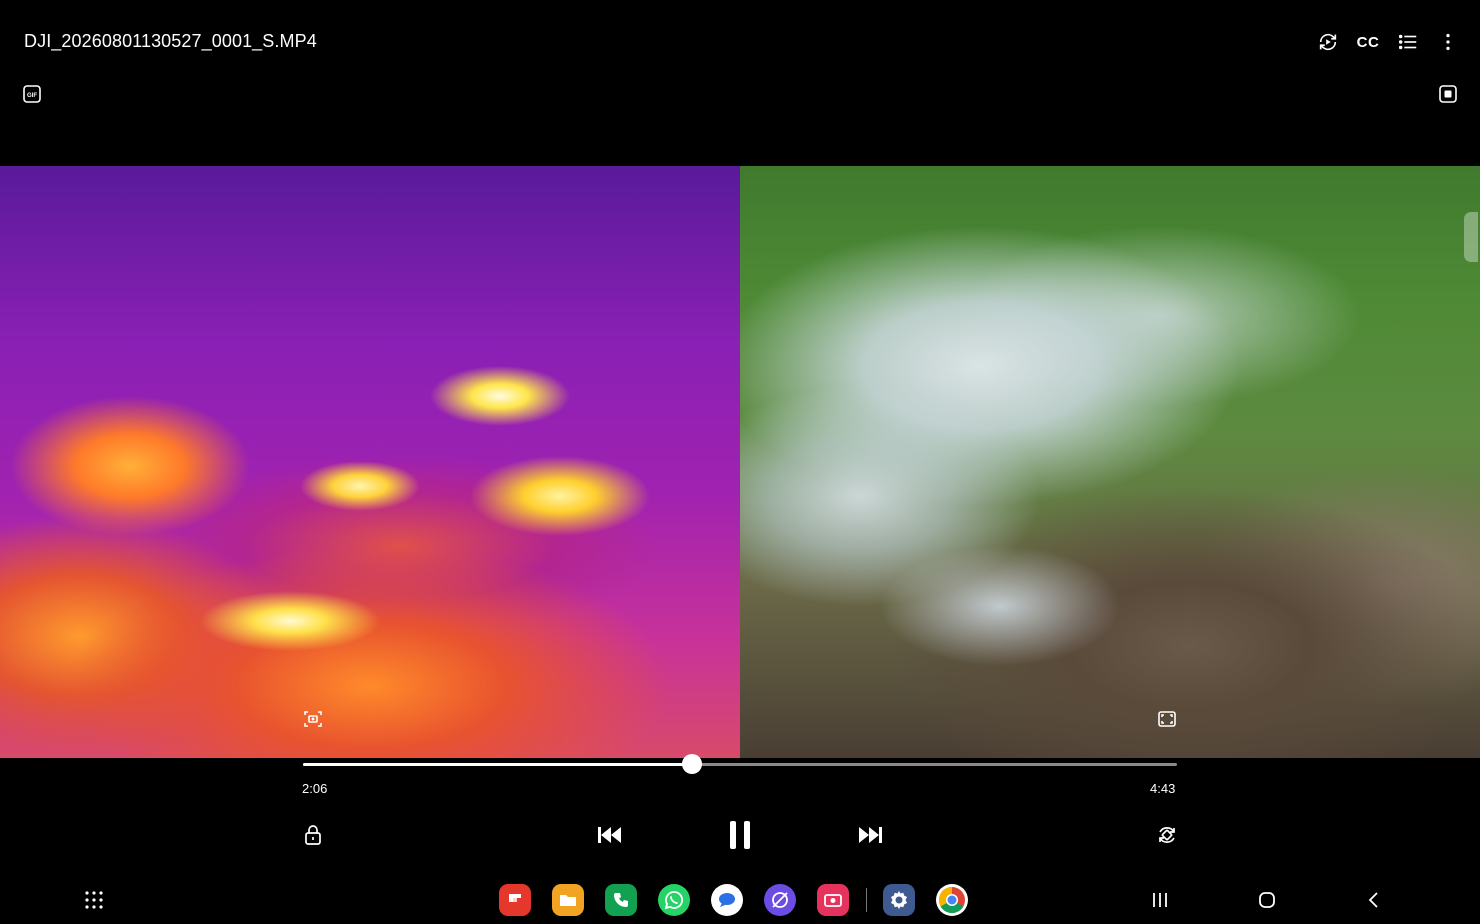 This screenshot has width=1480, height=924. I want to click on back-button, so click(1374, 900).